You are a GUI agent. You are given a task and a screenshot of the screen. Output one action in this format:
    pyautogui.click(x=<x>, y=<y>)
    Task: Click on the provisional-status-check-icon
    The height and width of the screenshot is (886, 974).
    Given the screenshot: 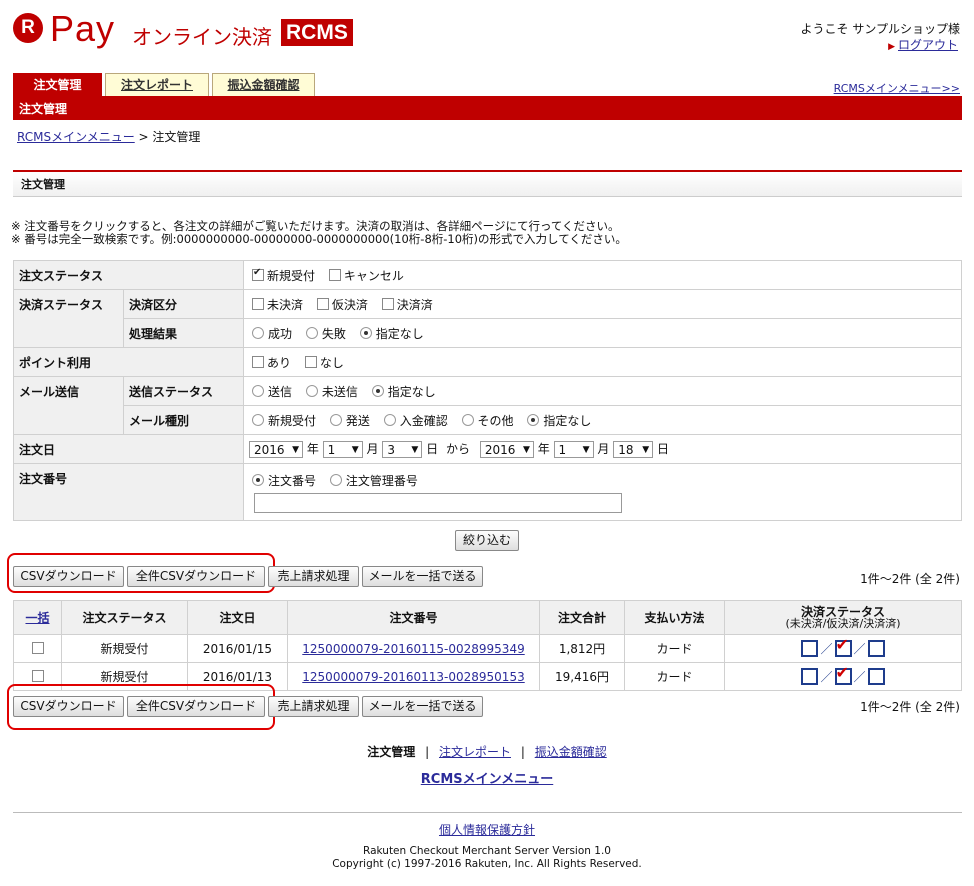 What is the action you would take?
    pyautogui.click(x=843, y=646)
    